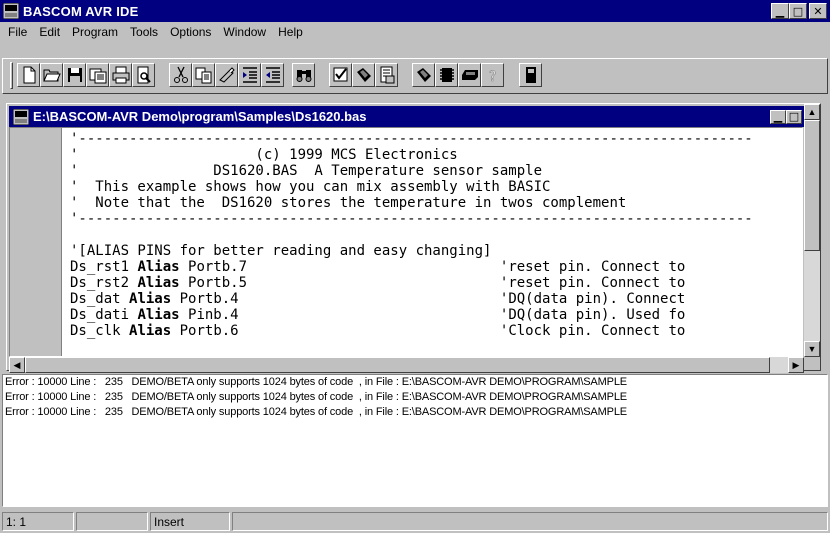 The width and height of the screenshot is (830, 533). What do you see at coordinates (120, 75) in the screenshot?
I see `print-button` at bounding box center [120, 75].